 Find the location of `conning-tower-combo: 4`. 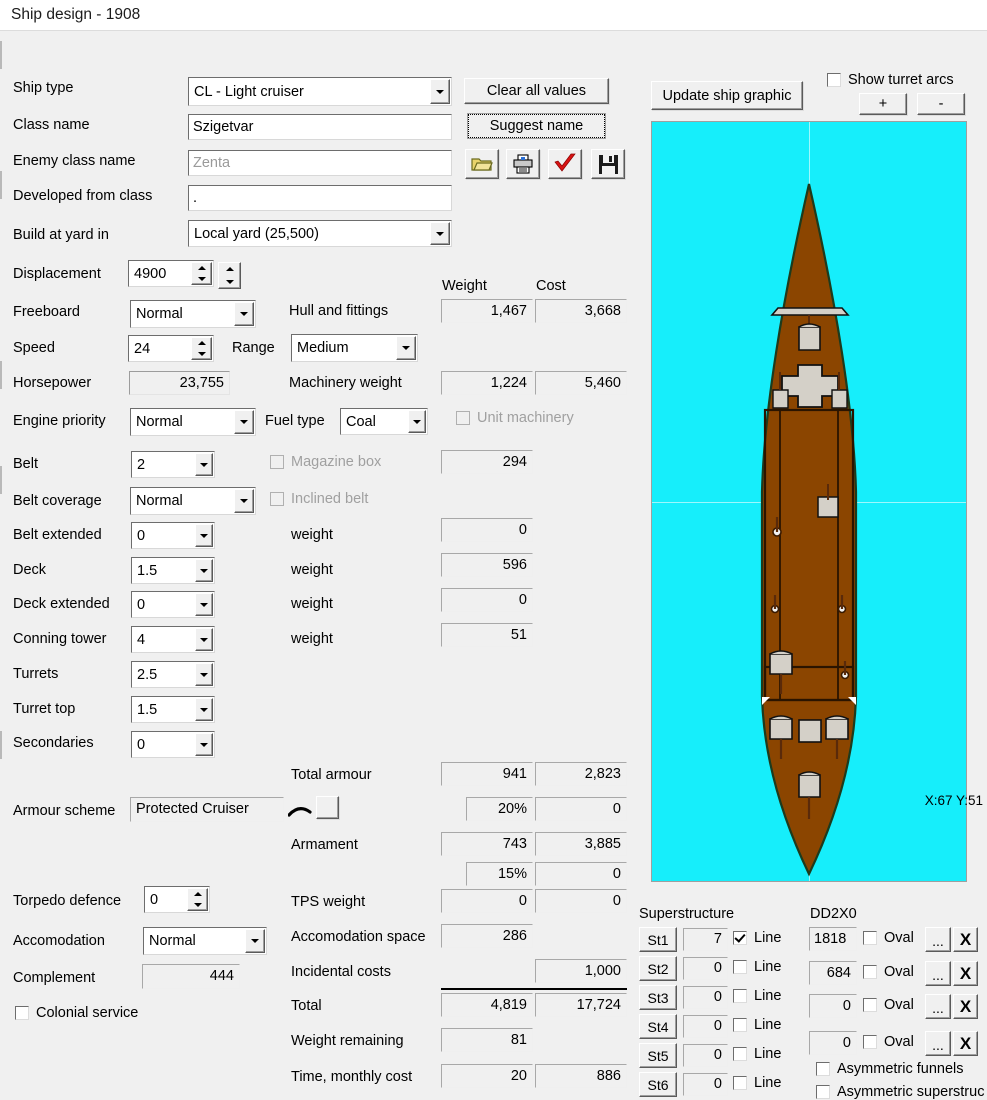

conning-tower-combo: 4 is located at coordinates (173, 639).